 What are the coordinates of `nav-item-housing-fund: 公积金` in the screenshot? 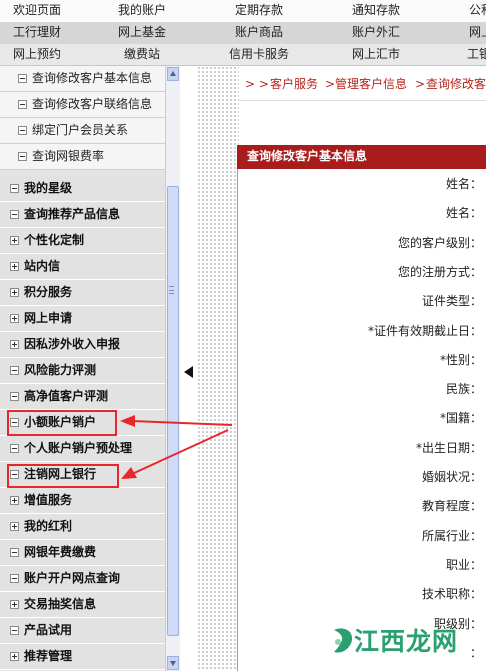 It's located at (477, 11).